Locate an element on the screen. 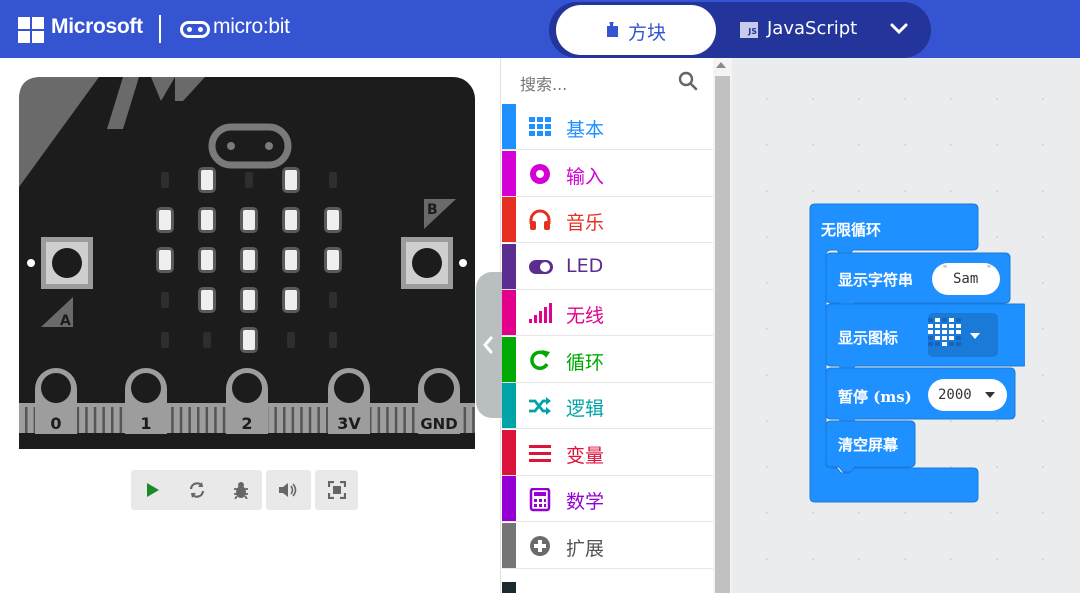 Image resolution: width=1080 pixels, height=593 pixels. category-label: 循环 is located at coordinates (585, 362).